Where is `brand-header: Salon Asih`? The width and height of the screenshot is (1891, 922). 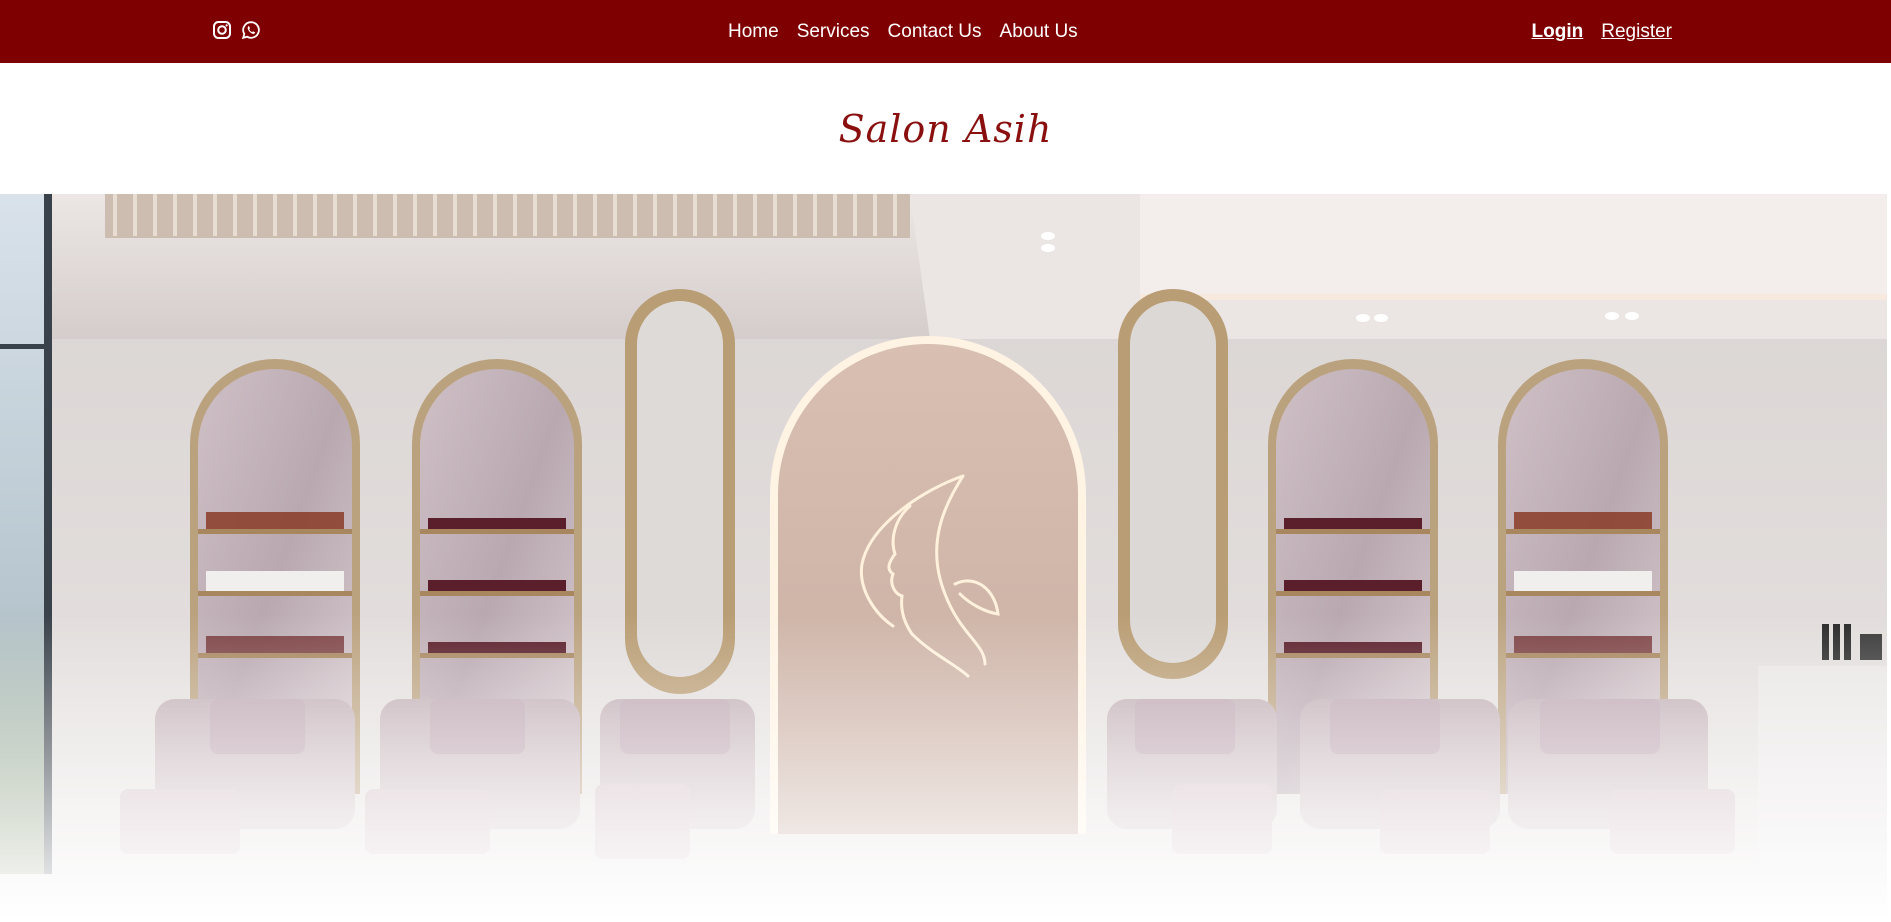 brand-header: Salon Asih is located at coordinates (945, 128).